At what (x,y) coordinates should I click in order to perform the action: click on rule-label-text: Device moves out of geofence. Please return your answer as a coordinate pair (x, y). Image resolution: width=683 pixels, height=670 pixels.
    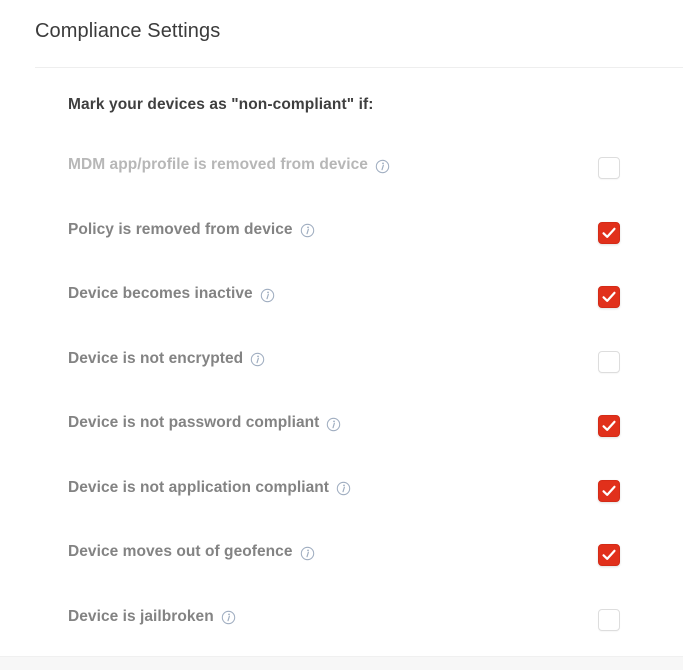
    Looking at the image, I should click on (180, 551).